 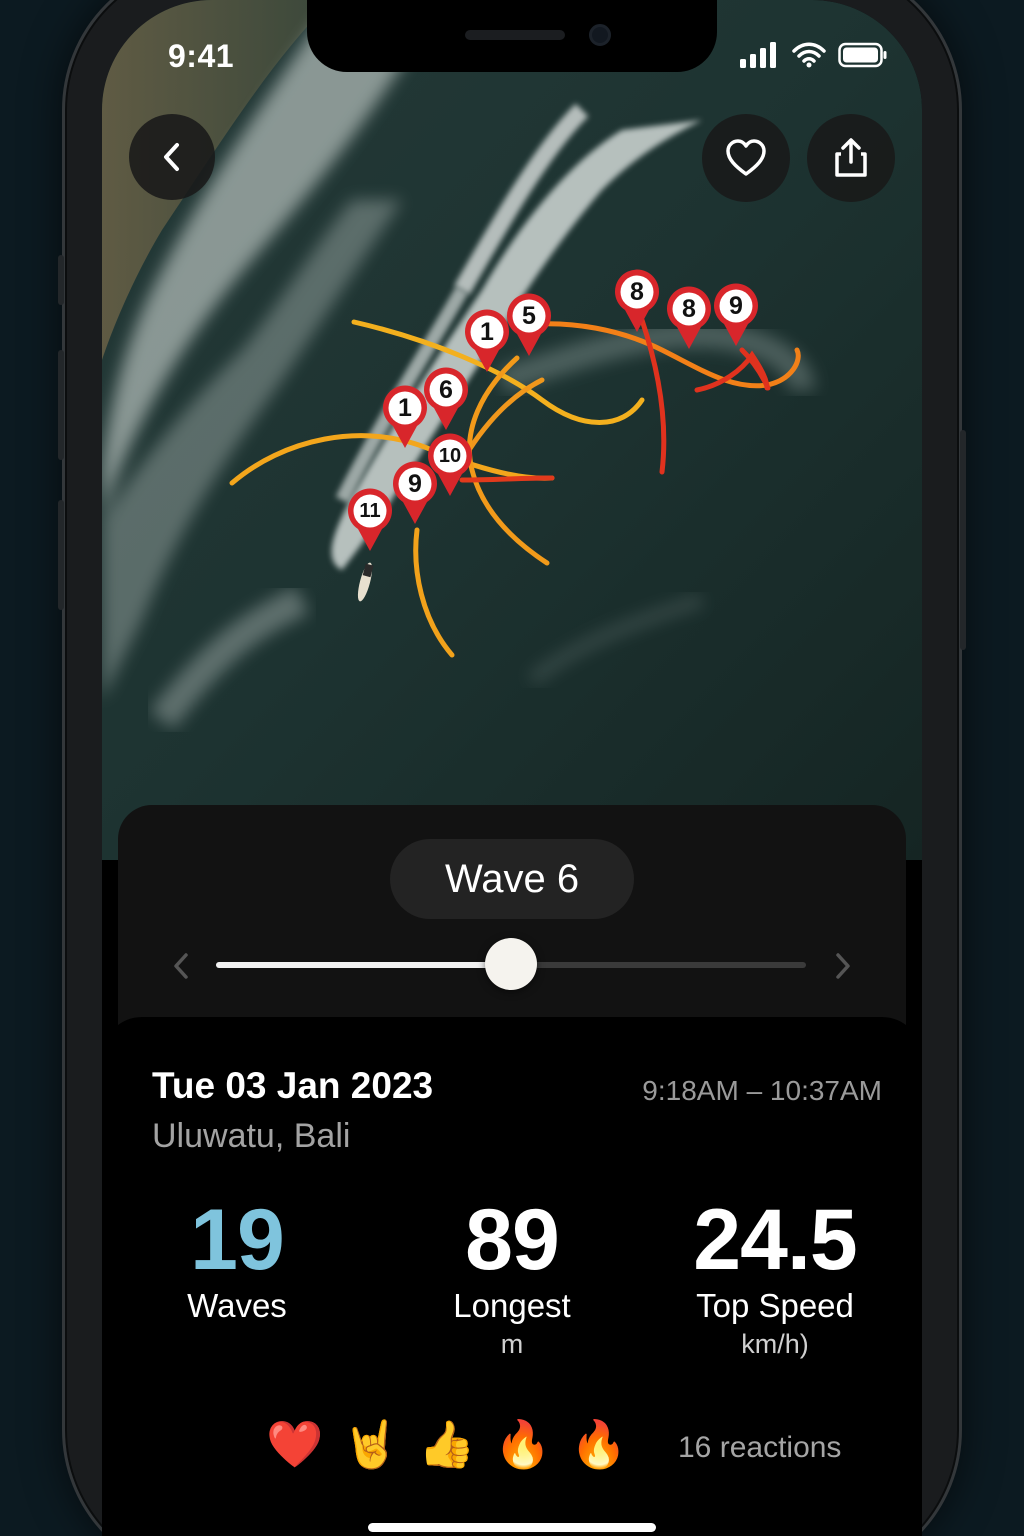 What do you see at coordinates (512, 1240) in the screenshot?
I see `longest-value: 89` at bounding box center [512, 1240].